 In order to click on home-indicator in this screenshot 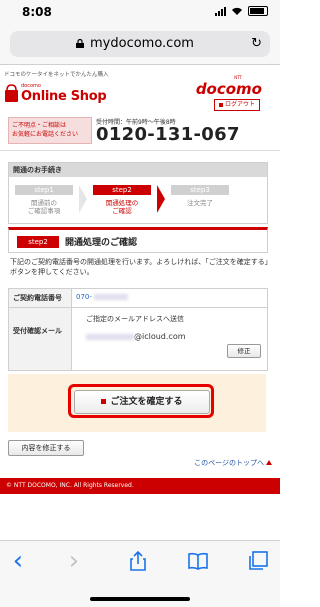, I will do `click(140, 599)`.